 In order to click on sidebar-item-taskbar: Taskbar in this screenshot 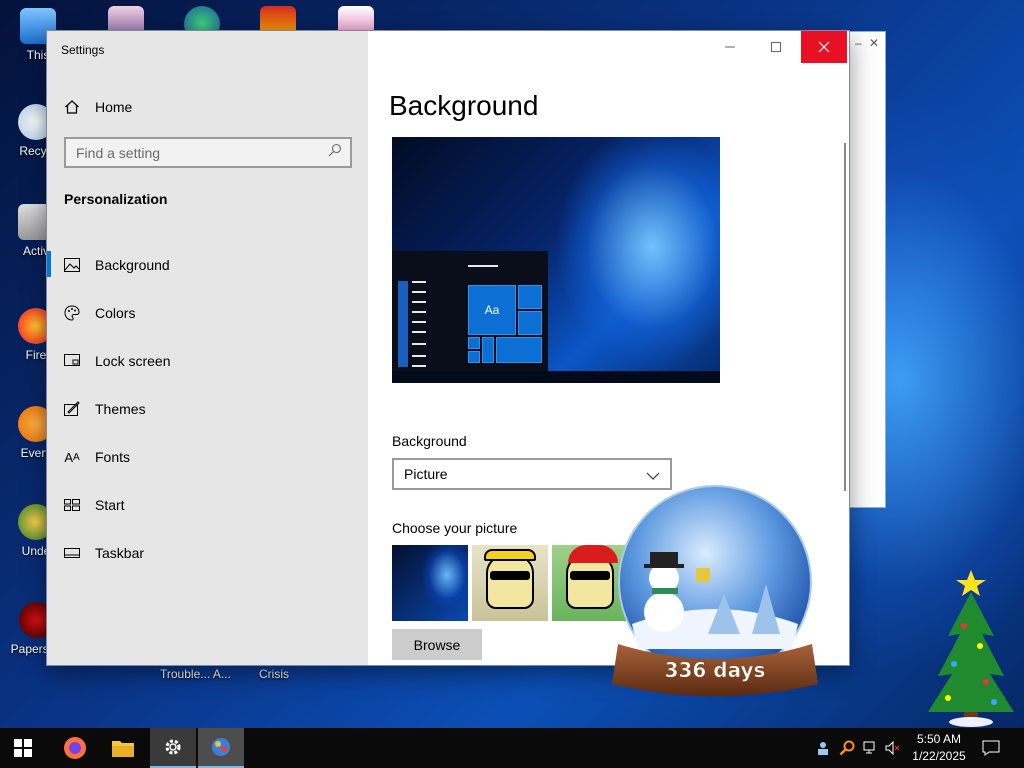, I will do `click(207, 553)`.